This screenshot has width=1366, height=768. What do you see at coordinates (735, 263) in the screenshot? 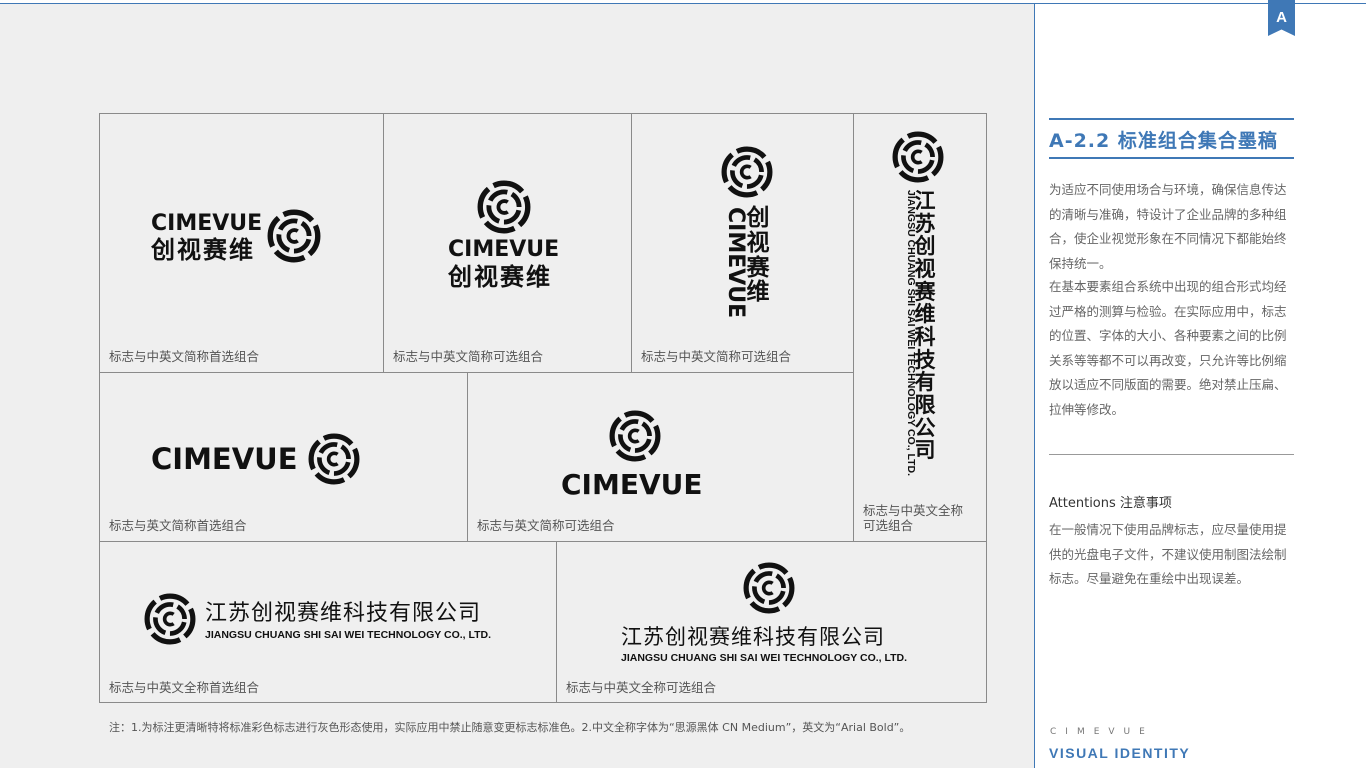
I see `wordmark-vertical: CIMEVUE` at bounding box center [735, 263].